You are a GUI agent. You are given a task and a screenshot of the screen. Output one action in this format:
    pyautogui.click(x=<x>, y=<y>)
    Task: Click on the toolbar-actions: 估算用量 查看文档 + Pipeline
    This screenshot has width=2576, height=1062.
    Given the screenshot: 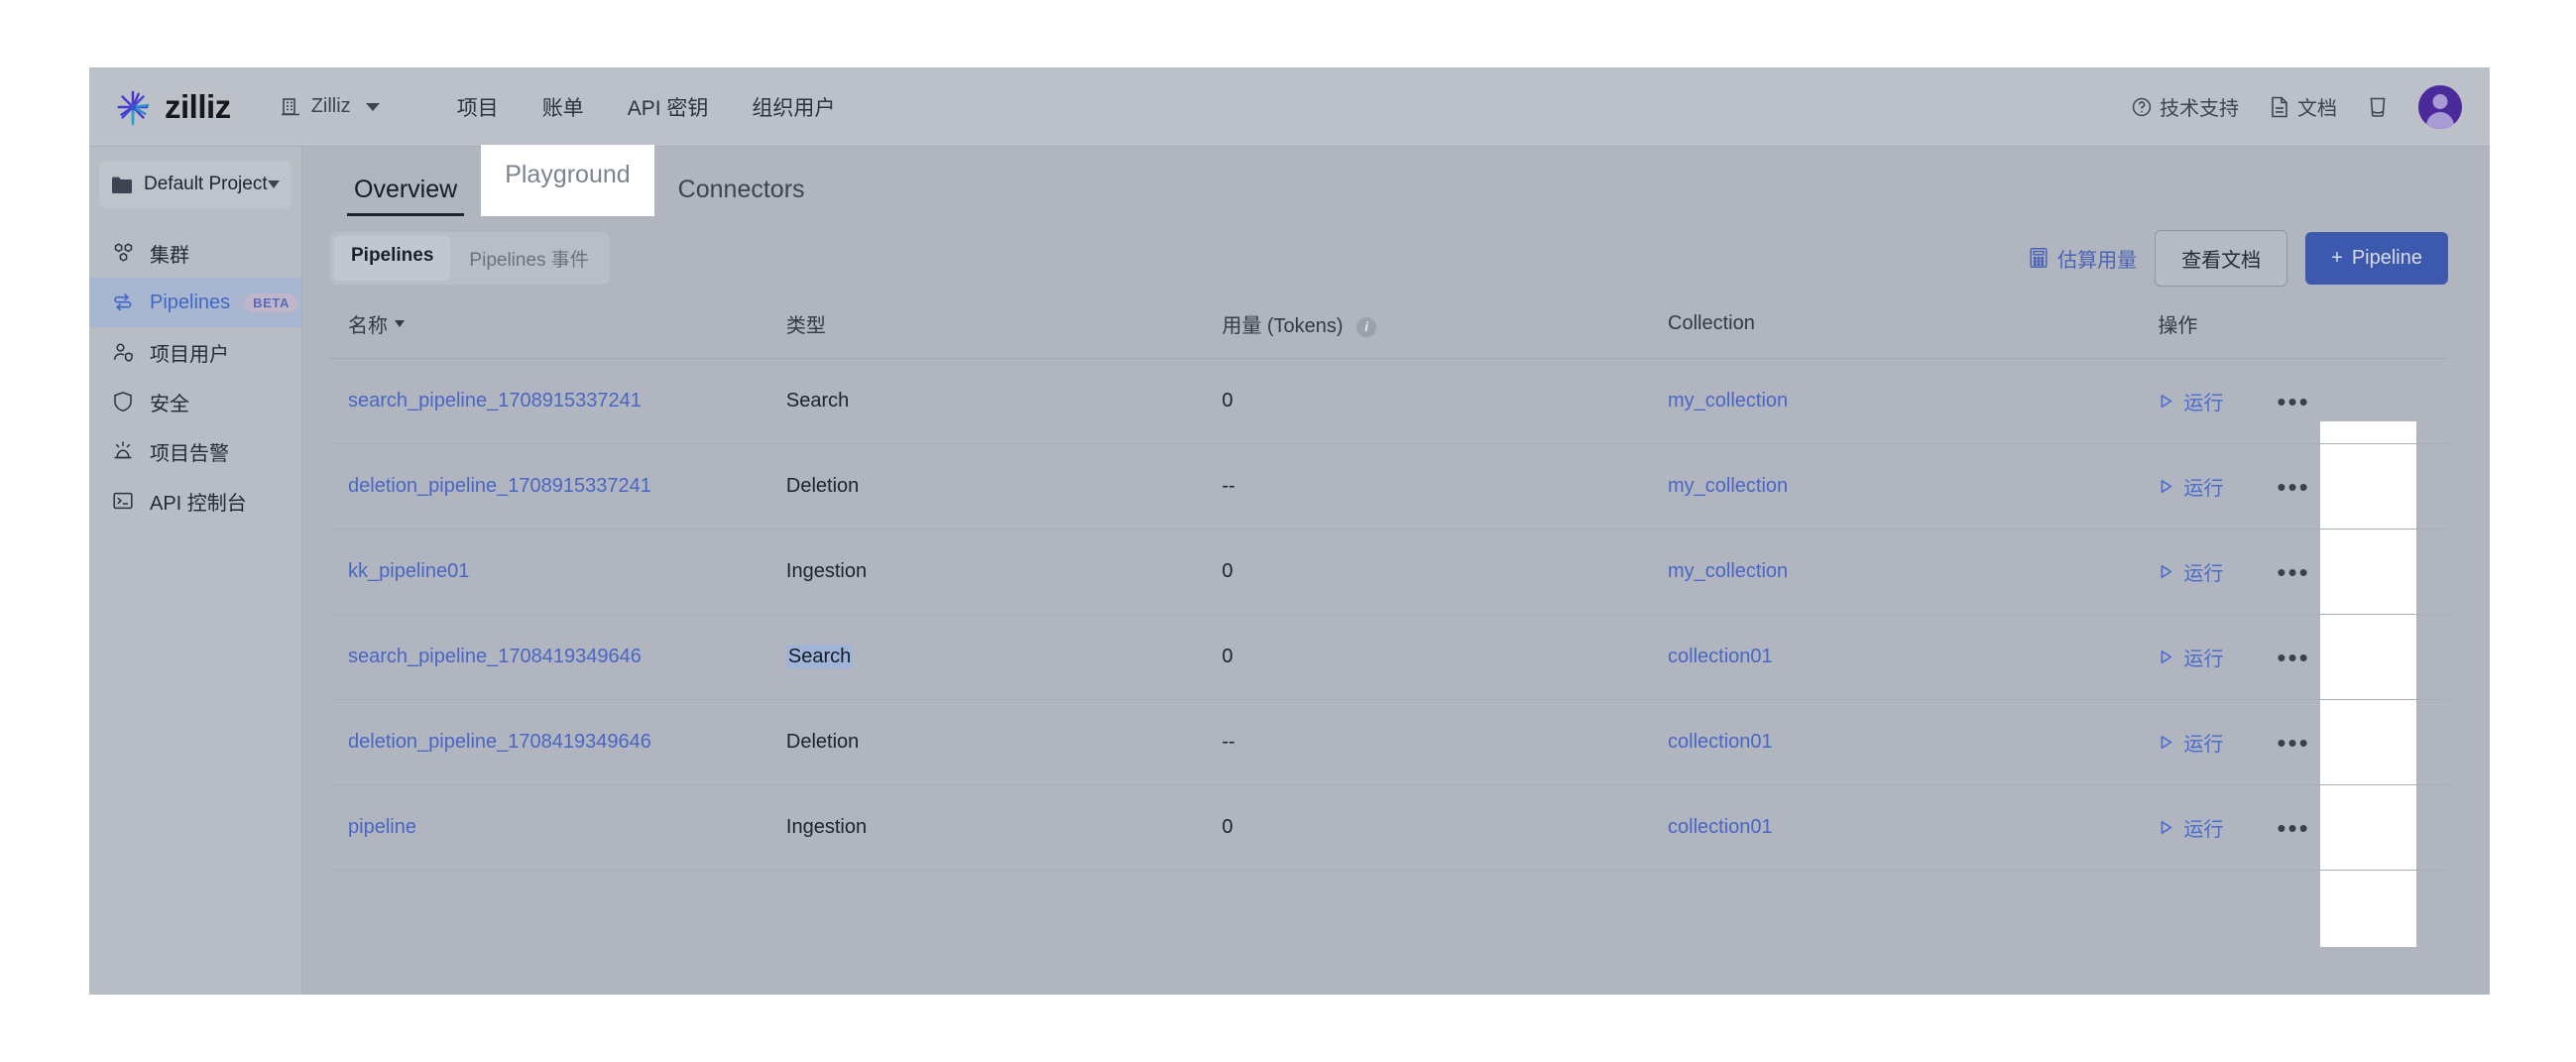 What is the action you would take?
    pyautogui.click(x=2239, y=258)
    